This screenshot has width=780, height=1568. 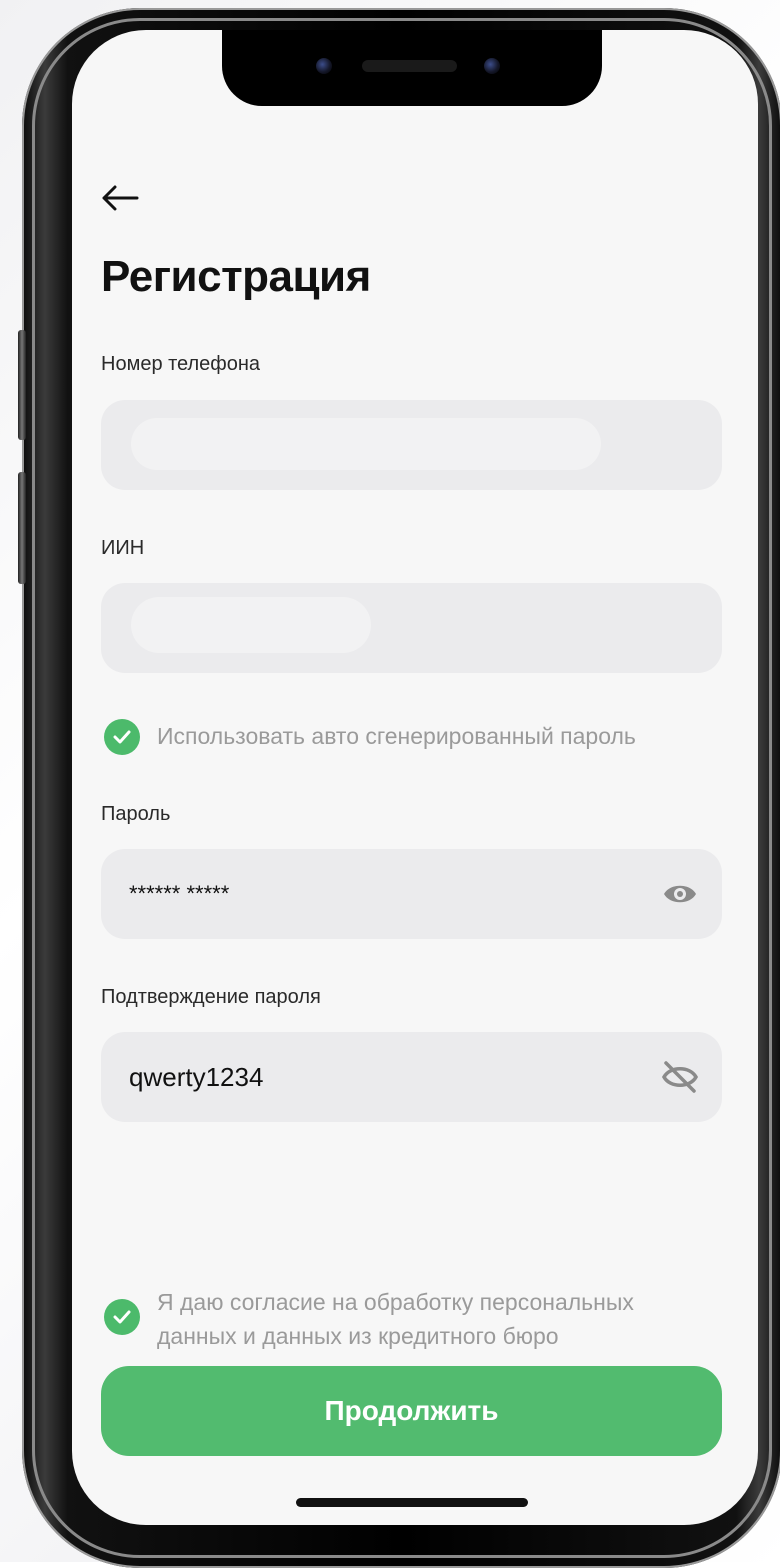 I want to click on eye-off-icon, so click(x=680, y=1077).